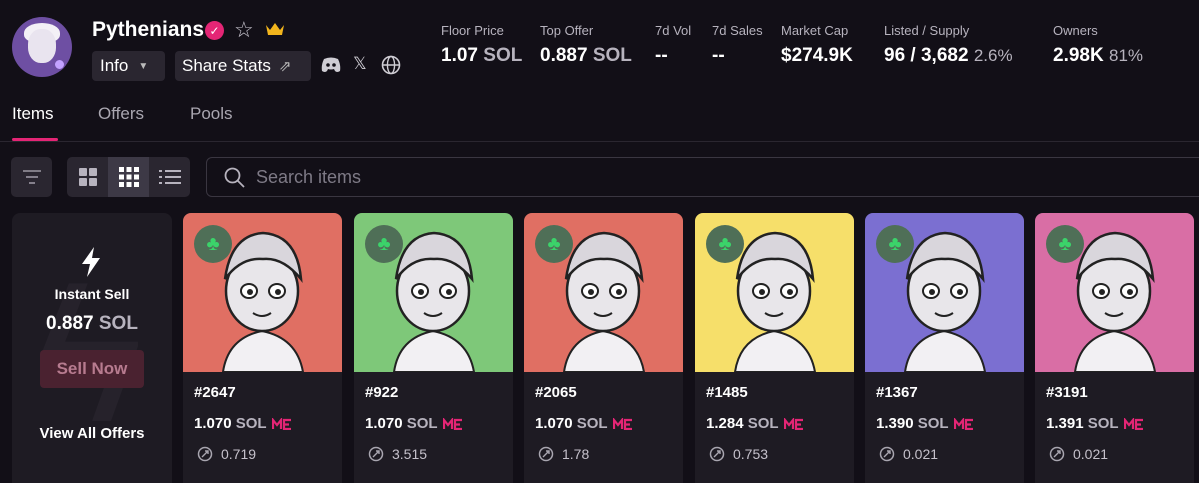 Image resolution: width=1199 pixels, height=483 pixels. I want to click on nft-rank: 0.719, so click(226, 454).